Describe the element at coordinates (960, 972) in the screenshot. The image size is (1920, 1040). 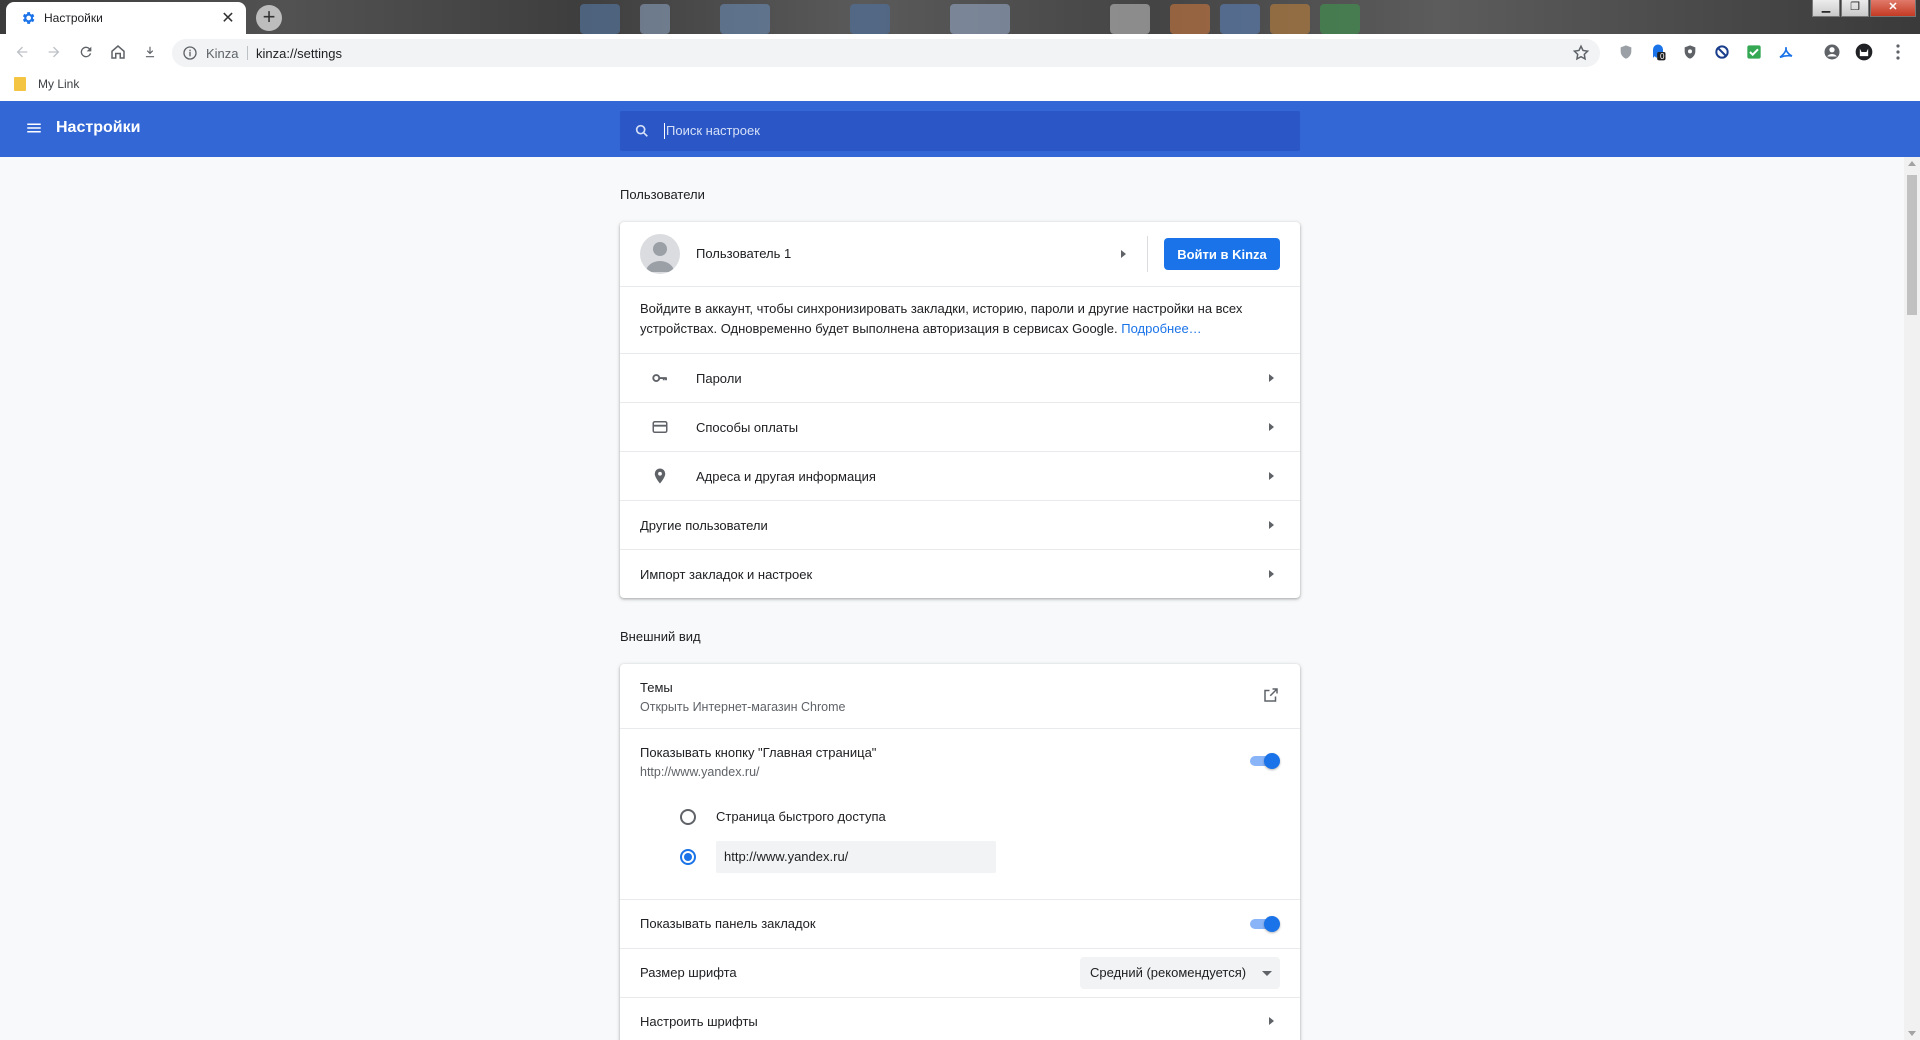
I see `font-size-row: Размер шрифта Средний (рекомендуется)` at that location.